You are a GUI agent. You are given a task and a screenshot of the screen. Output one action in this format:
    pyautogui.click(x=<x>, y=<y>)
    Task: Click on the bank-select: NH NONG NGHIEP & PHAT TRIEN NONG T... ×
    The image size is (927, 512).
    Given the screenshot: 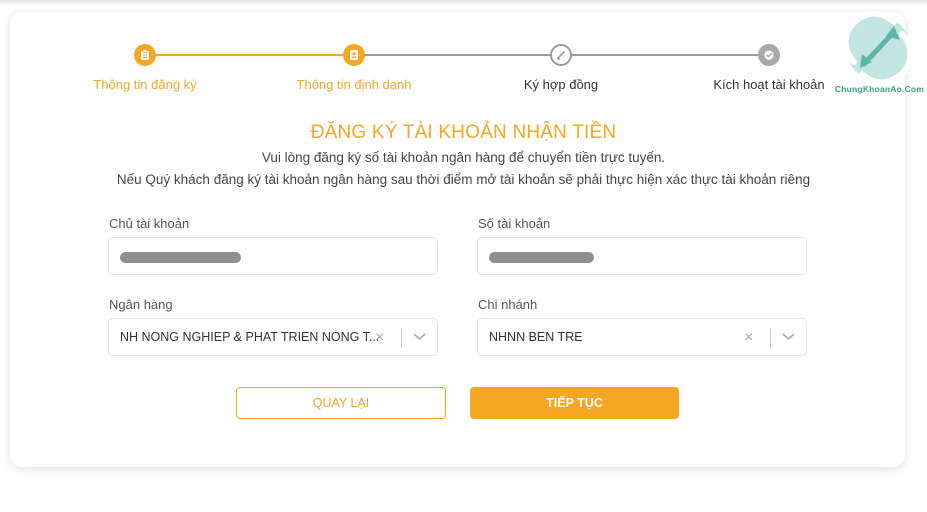 What is the action you would take?
    pyautogui.click(x=273, y=337)
    